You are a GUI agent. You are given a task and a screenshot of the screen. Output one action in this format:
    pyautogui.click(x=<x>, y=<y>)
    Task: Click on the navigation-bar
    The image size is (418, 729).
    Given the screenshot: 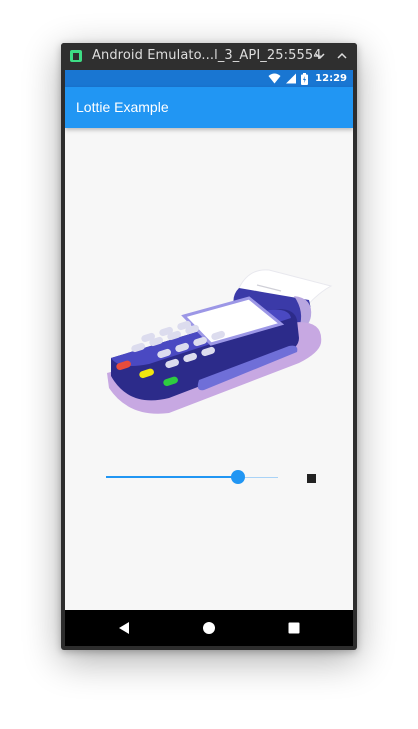 What is the action you would take?
    pyautogui.click(x=209, y=628)
    